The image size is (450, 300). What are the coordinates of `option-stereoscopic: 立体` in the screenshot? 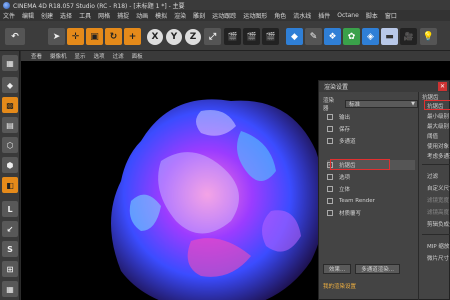 It's located at (371, 189).